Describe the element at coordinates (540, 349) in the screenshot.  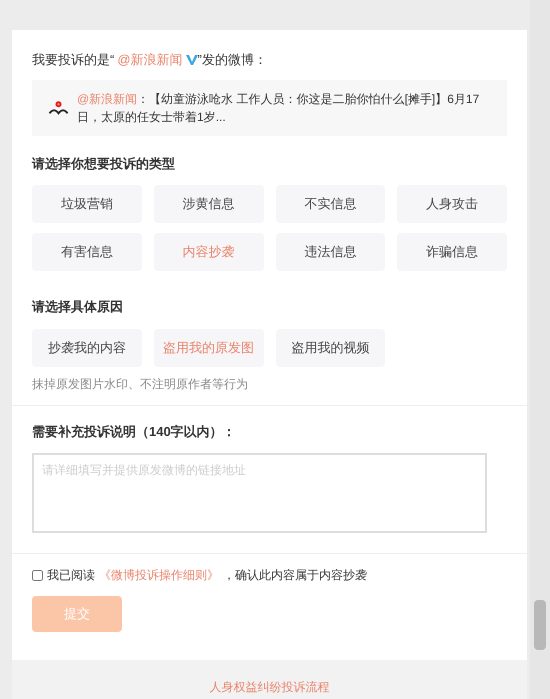
I see `scrollbar` at that location.